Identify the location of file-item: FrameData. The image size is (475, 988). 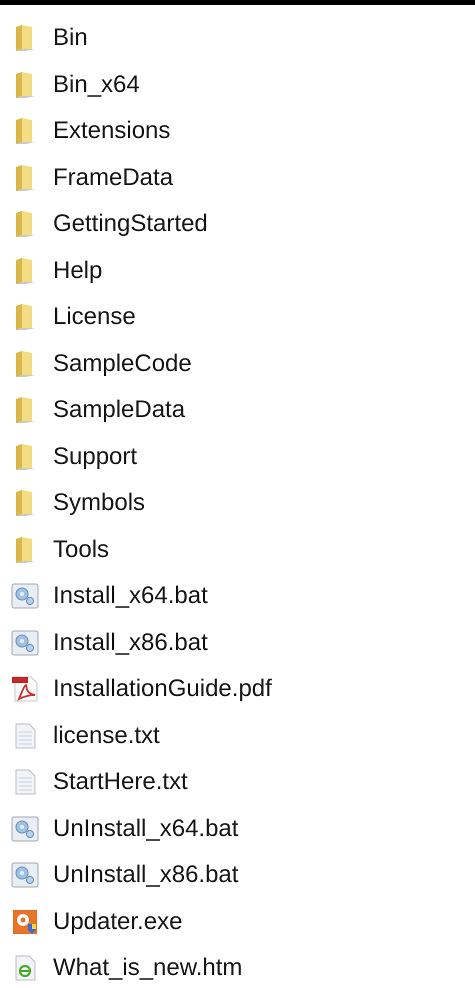
(237, 177).